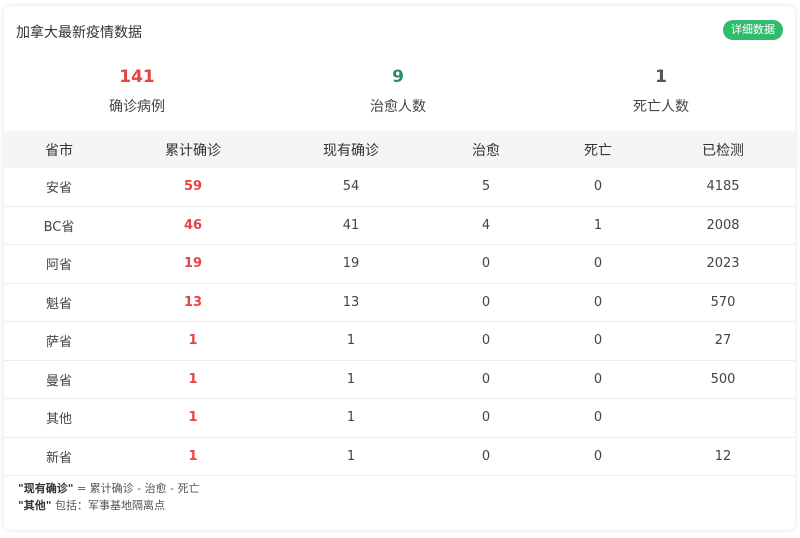 The height and width of the screenshot is (538, 800). What do you see at coordinates (598, 150) in the screenshot?
I see `column-header-deaths: 死亡` at bounding box center [598, 150].